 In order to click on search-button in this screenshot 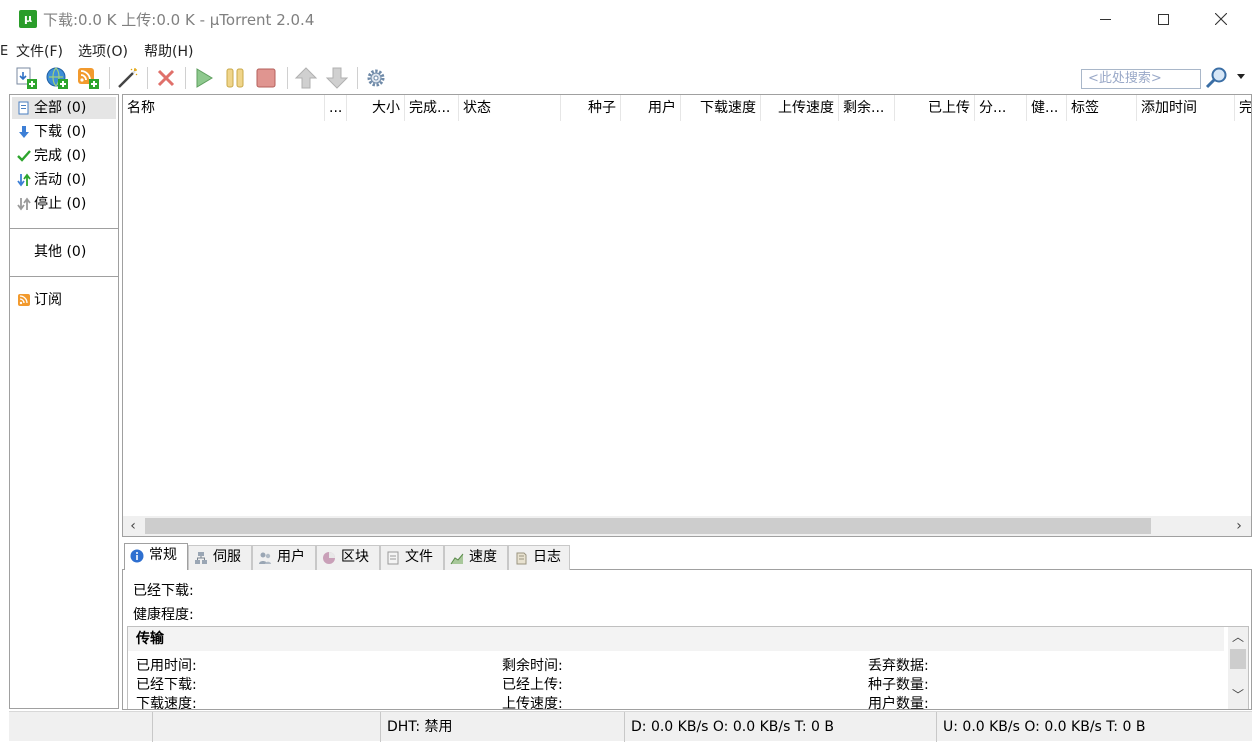, I will do `click(1217, 78)`.